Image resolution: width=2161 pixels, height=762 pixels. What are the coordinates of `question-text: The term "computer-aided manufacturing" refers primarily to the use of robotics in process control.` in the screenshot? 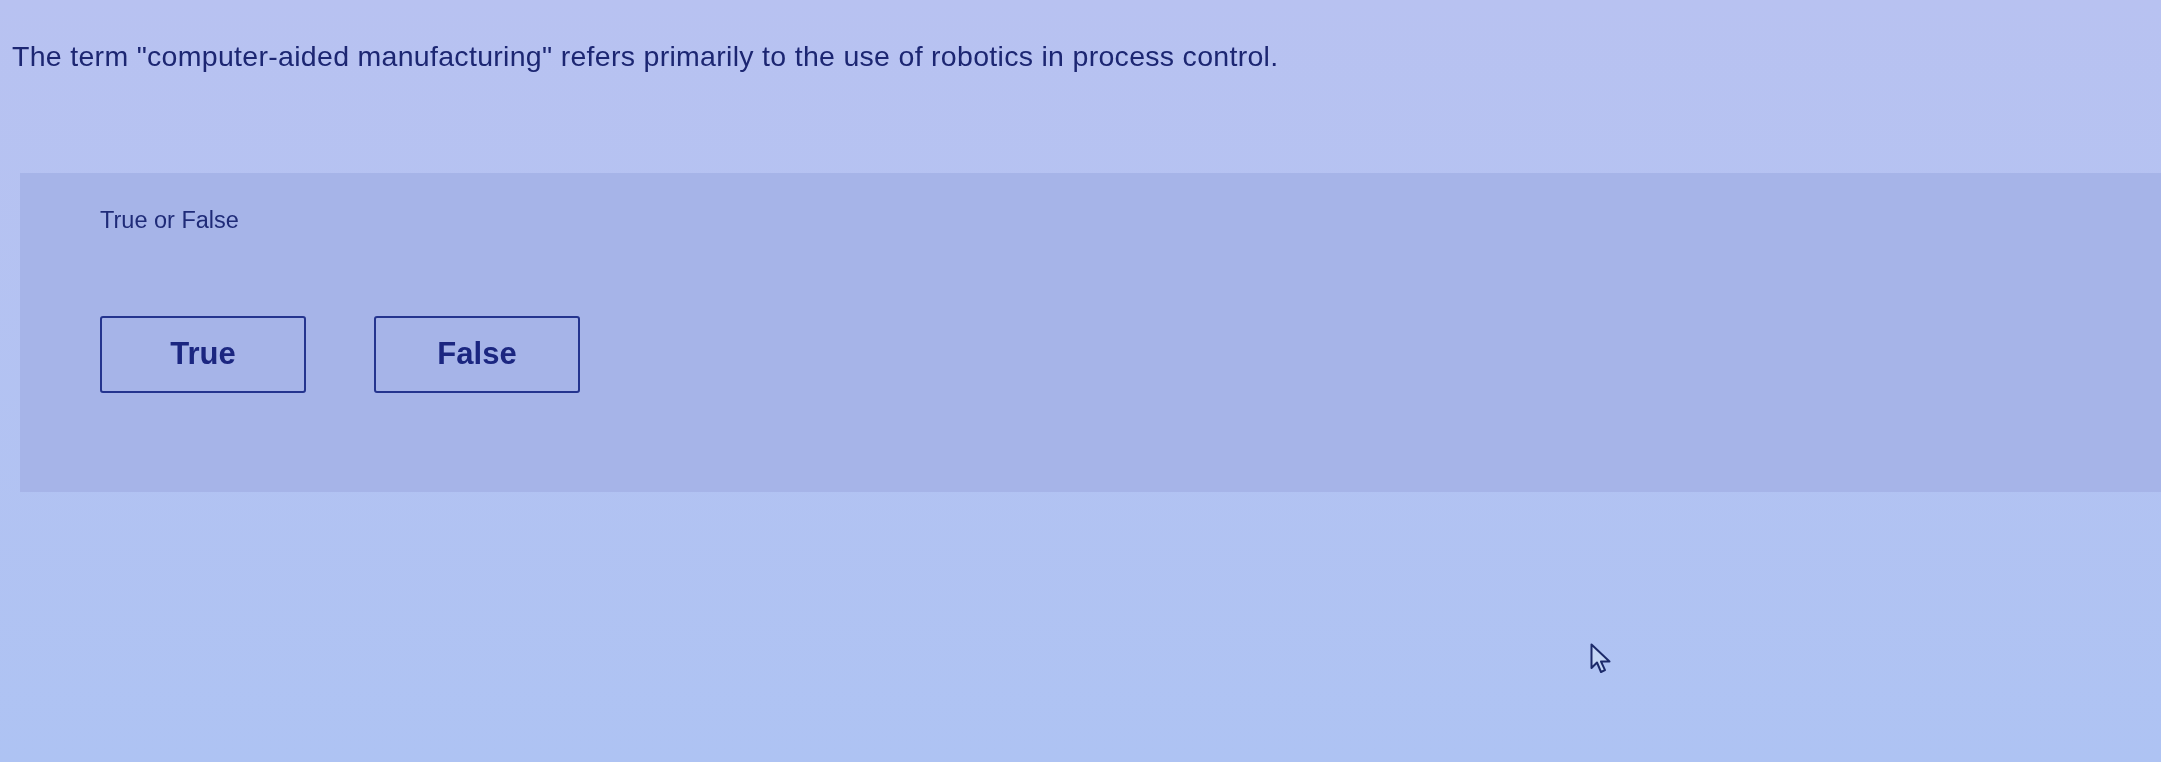 It's located at (645, 56).